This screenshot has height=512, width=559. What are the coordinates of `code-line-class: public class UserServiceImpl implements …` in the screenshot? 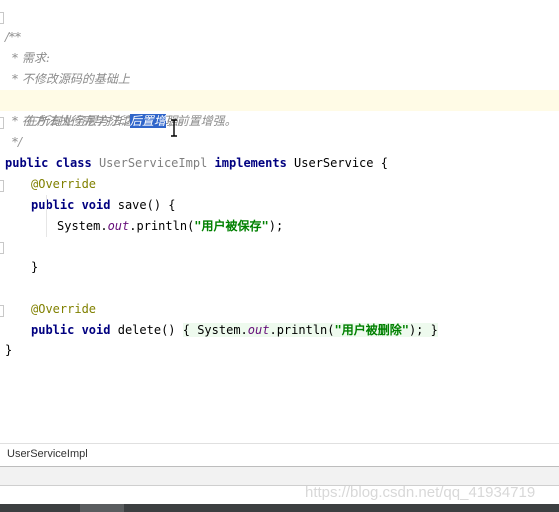 It's located at (279, 151).